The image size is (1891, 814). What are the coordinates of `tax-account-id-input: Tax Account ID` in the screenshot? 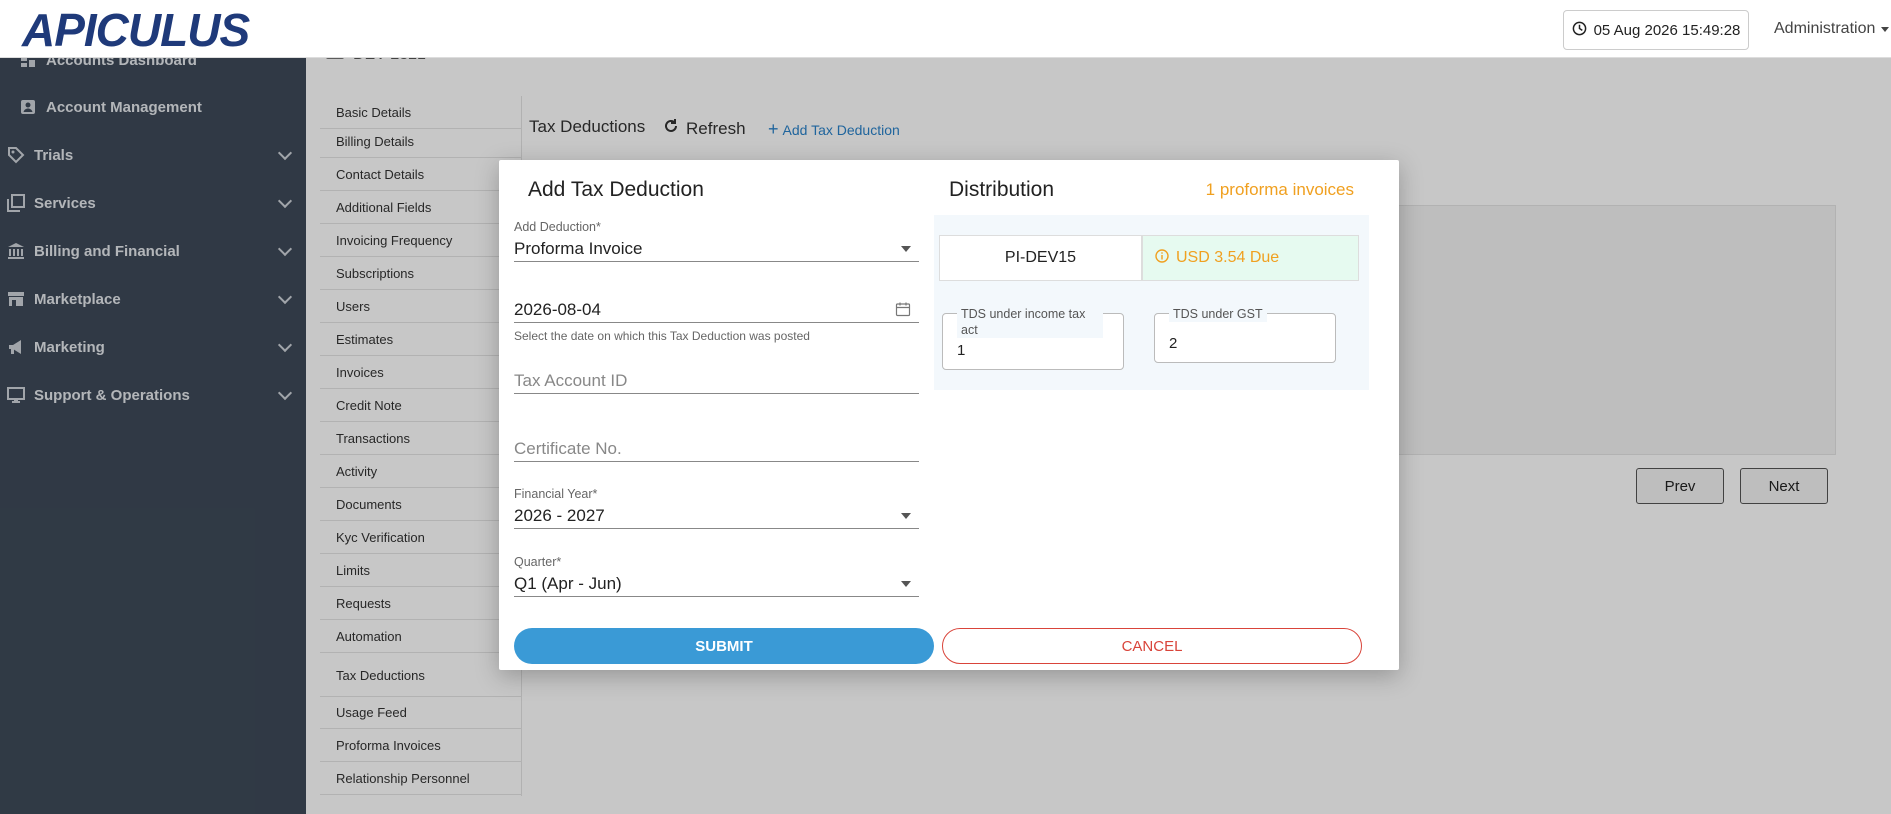 It's located at (716, 380).